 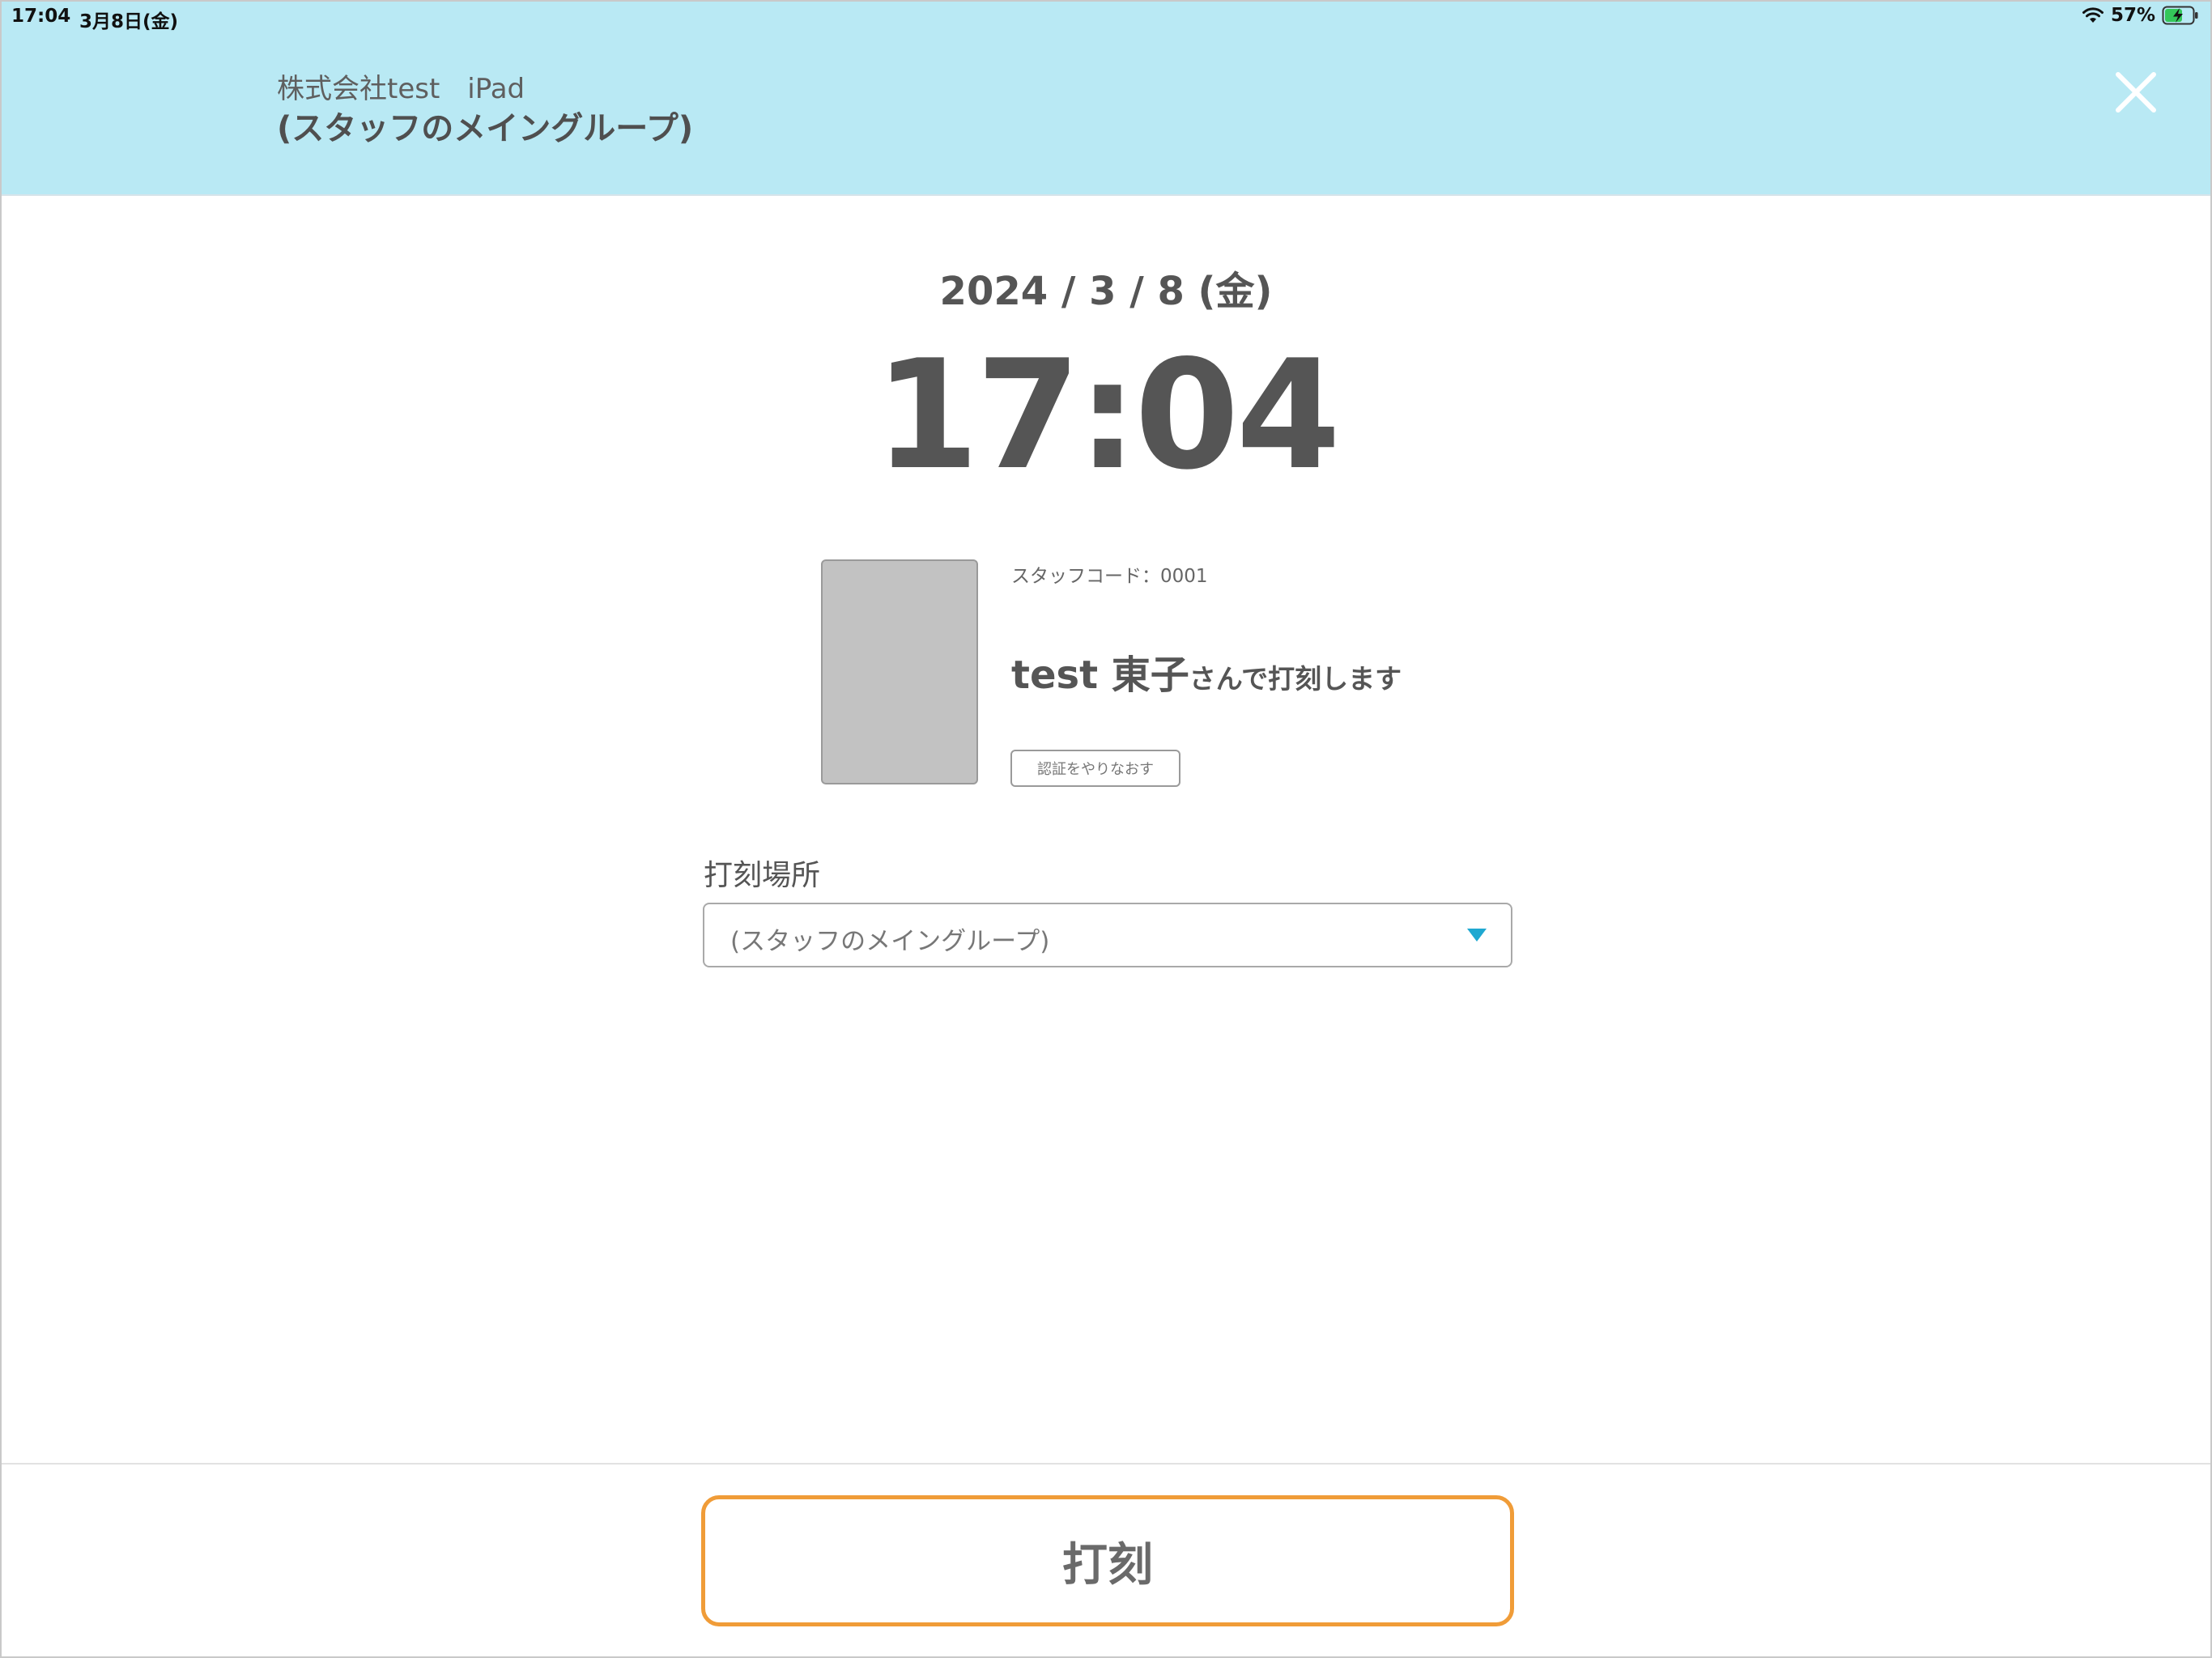 What do you see at coordinates (900, 671) in the screenshot?
I see `staff-photo` at bounding box center [900, 671].